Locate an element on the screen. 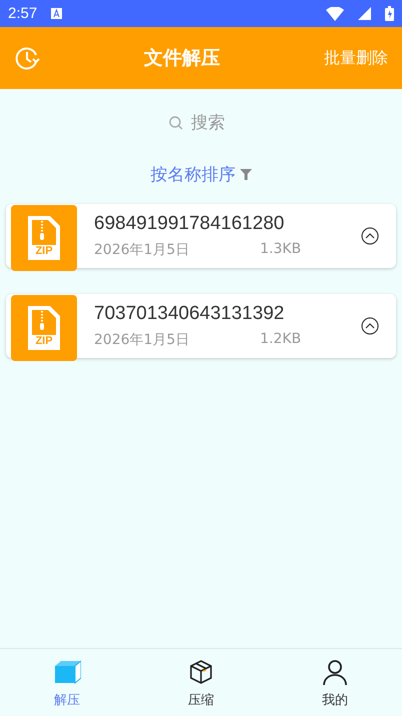  file-card: ZIP 703701340643131392 2026年1月5日 1.2KB is located at coordinates (201, 326).